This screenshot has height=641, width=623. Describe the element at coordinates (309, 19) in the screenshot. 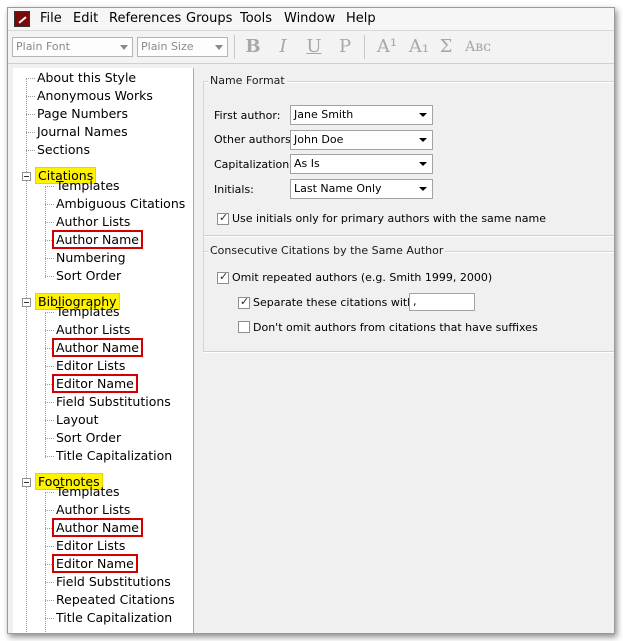

I see `menu-window: Window` at that location.